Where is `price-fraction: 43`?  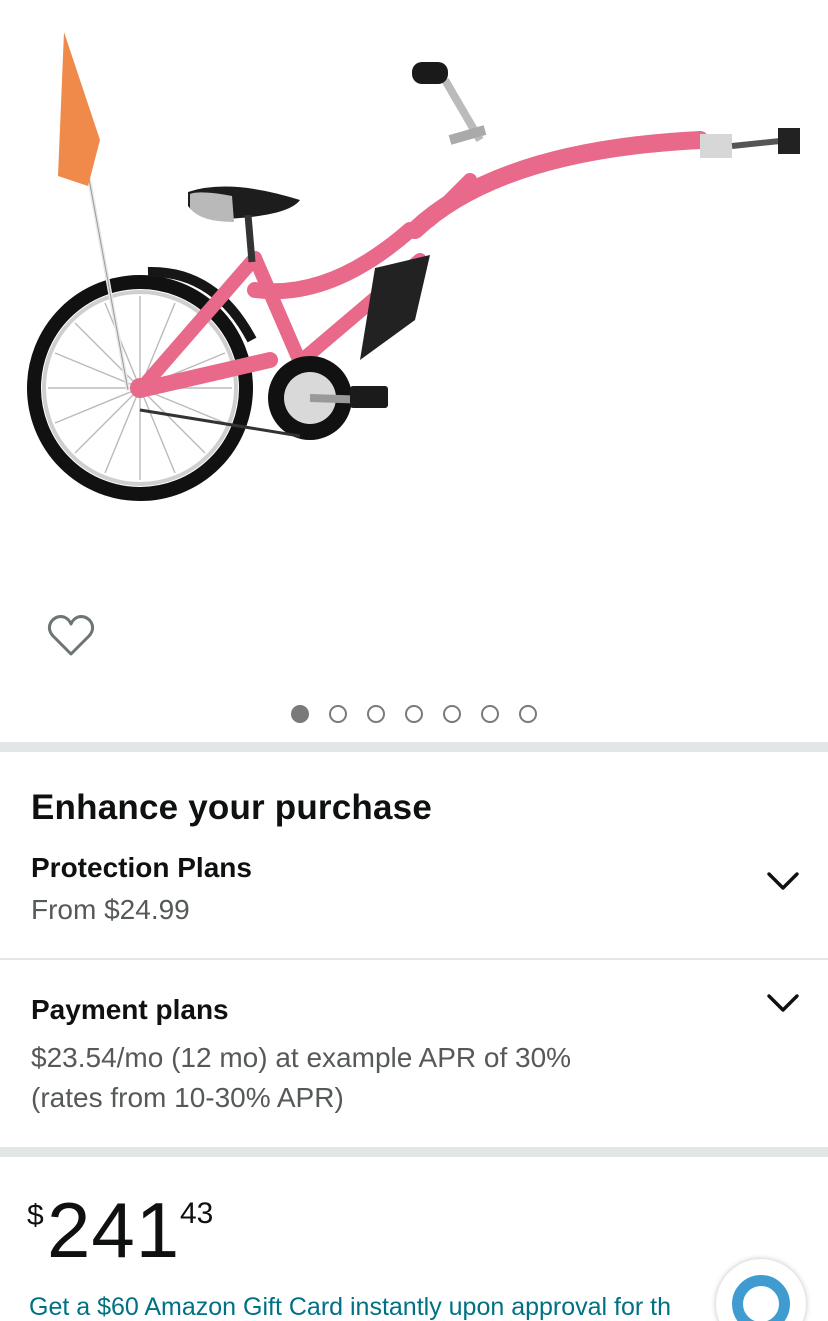
price-fraction: 43 is located at coordinates (197, 1213).